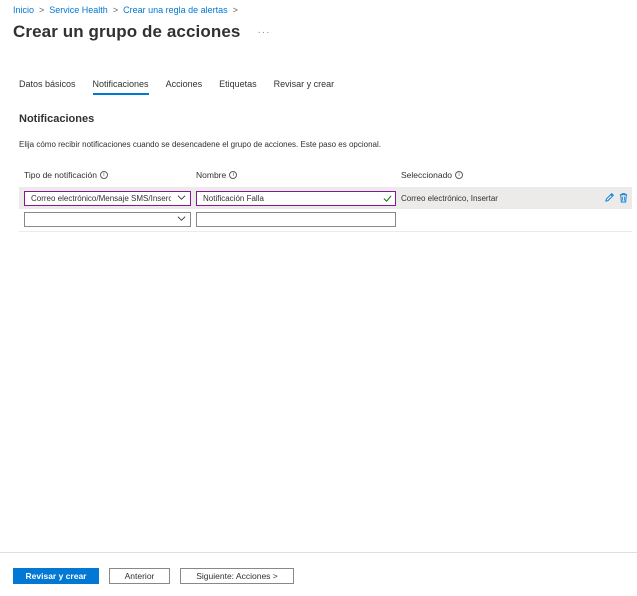  I want to click on more-options-icon: ···, so click(263, 32).